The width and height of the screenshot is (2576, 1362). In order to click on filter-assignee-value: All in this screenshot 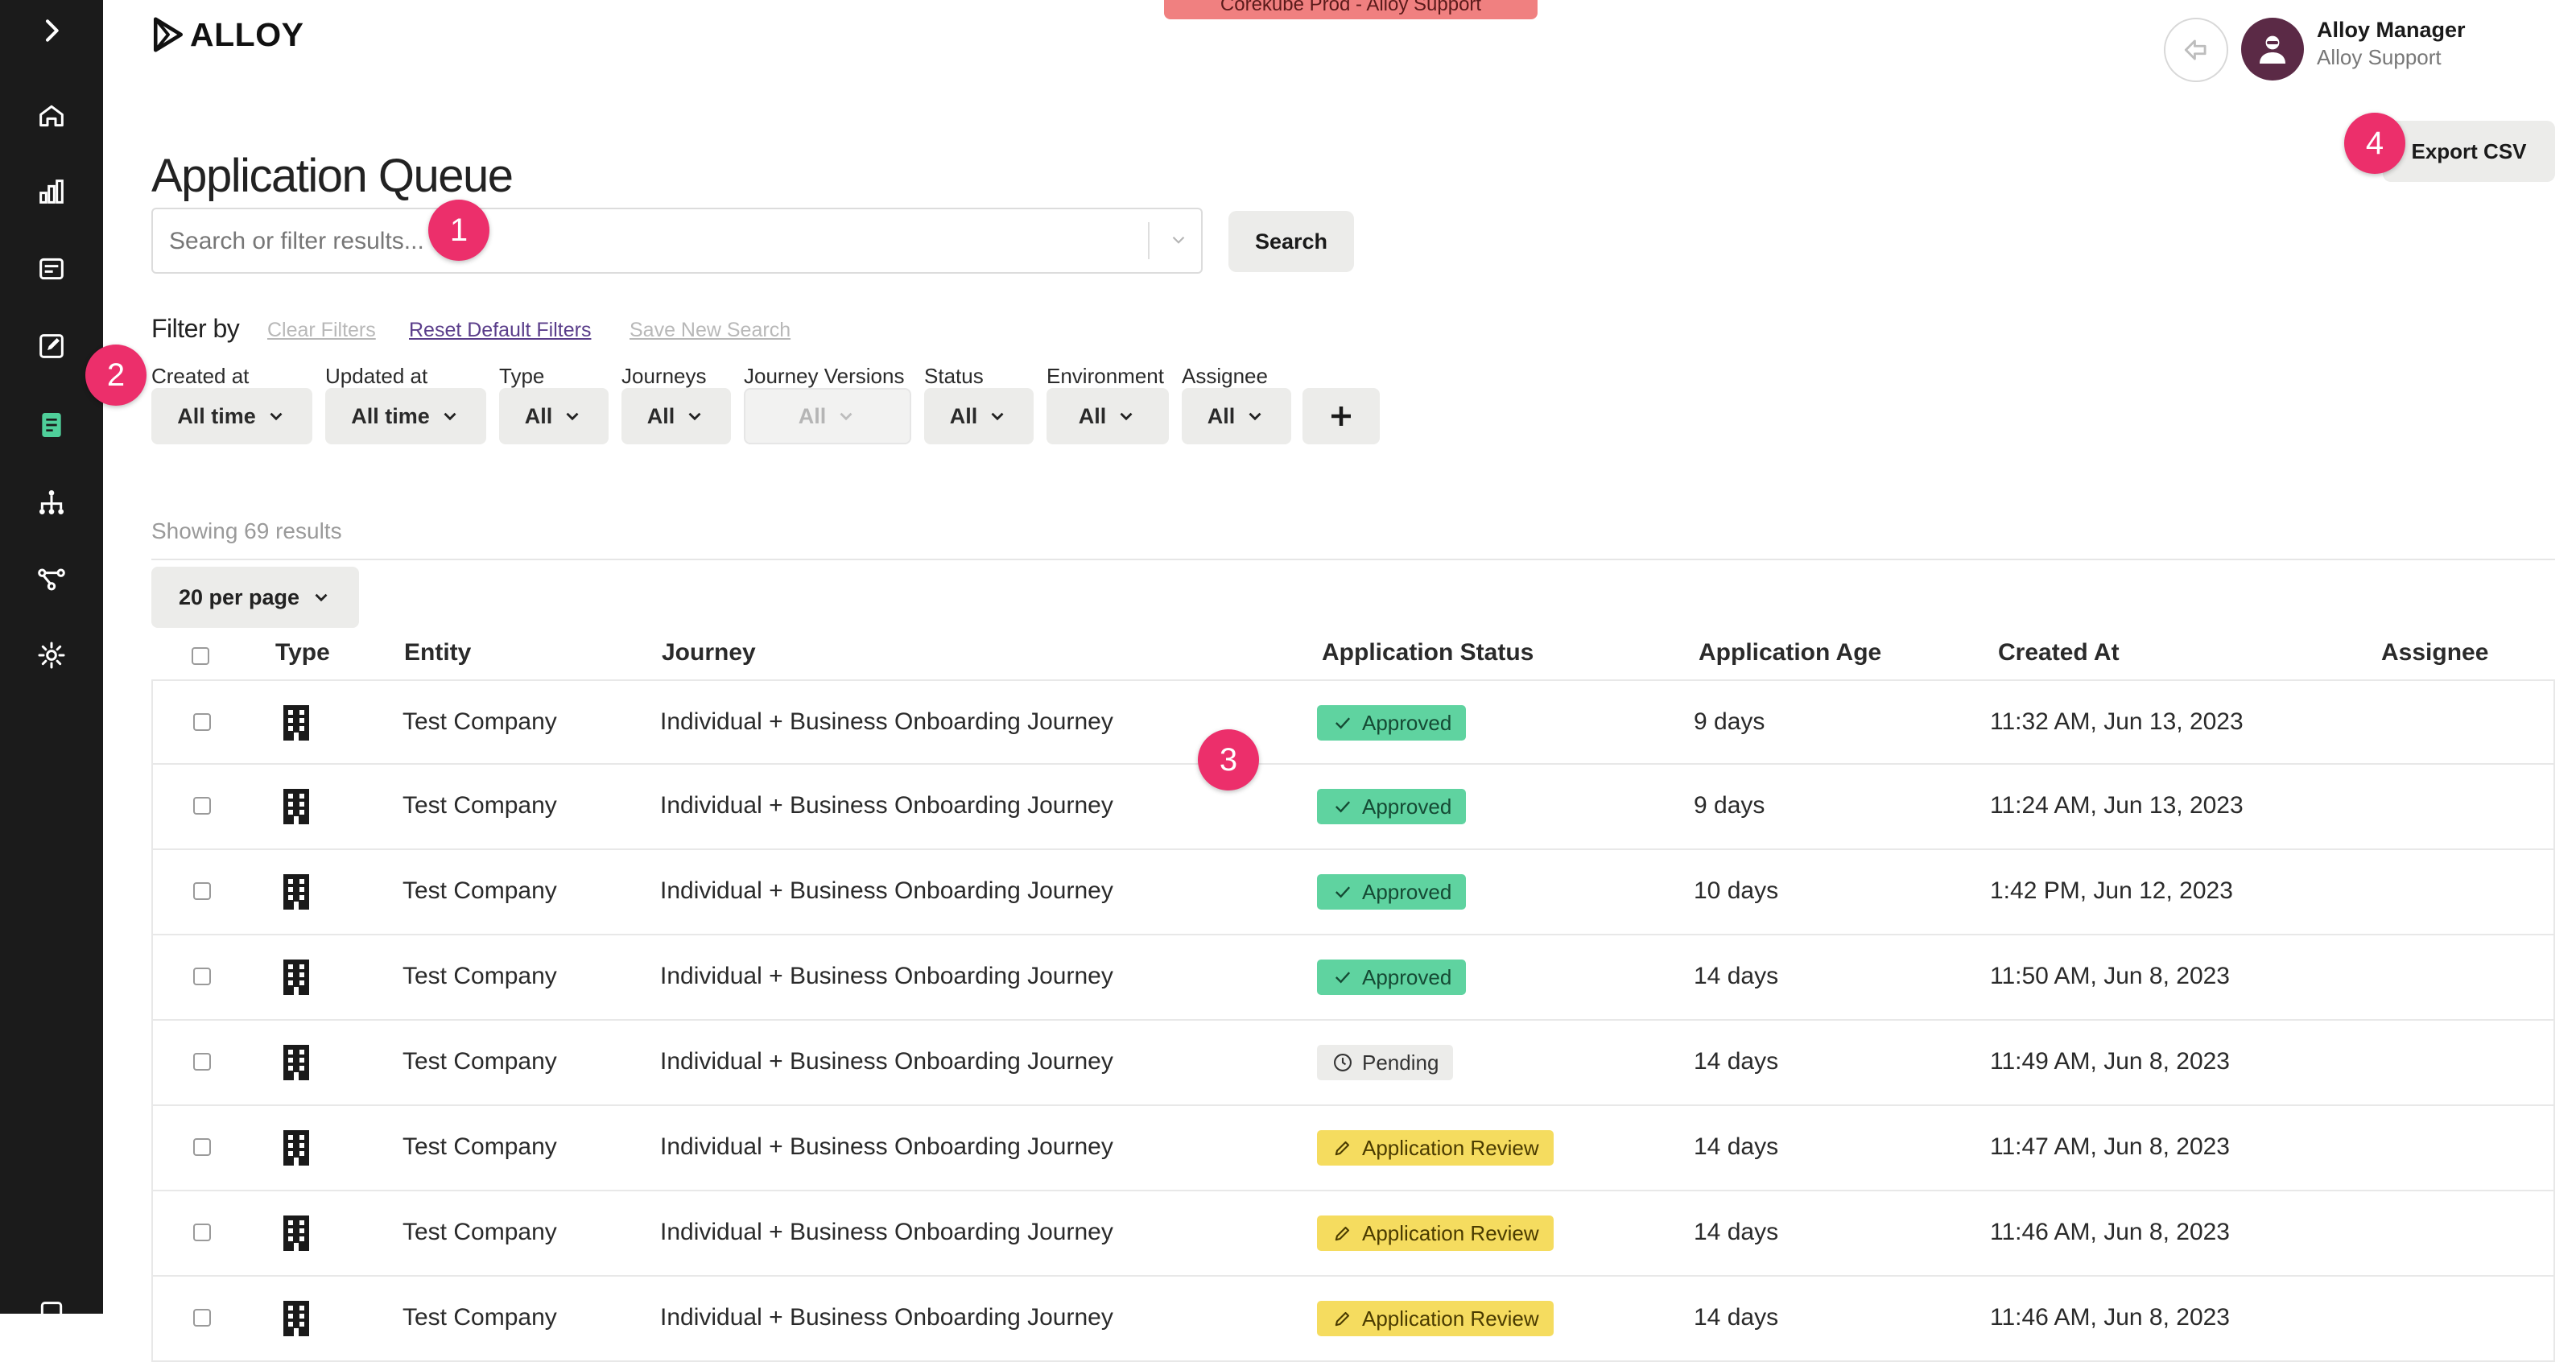, I will do `click(1221, 416)`.